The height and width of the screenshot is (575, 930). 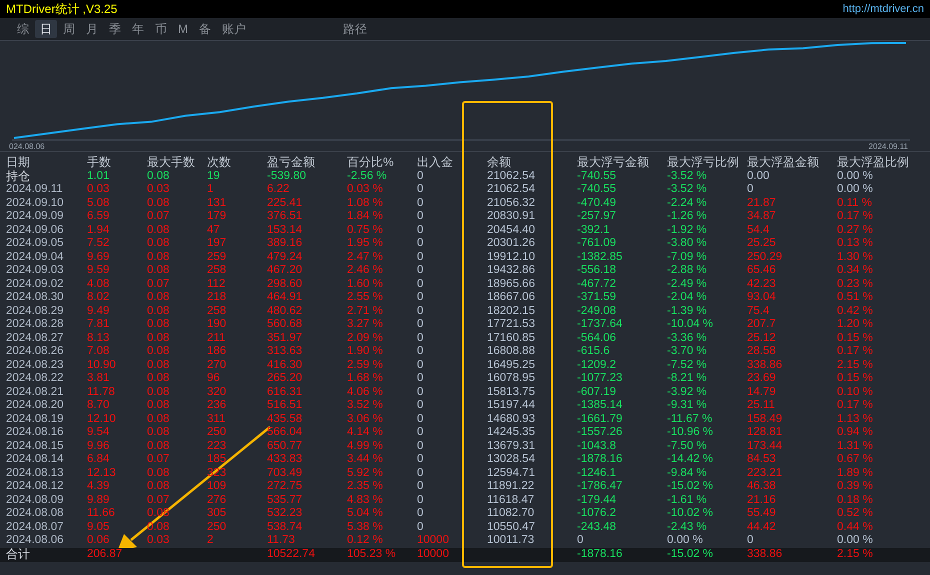 What do you see at coordinates (285, 500) in the screenshot?
I see `table-cell-text: 535.77` at bounding box center [285, 500].